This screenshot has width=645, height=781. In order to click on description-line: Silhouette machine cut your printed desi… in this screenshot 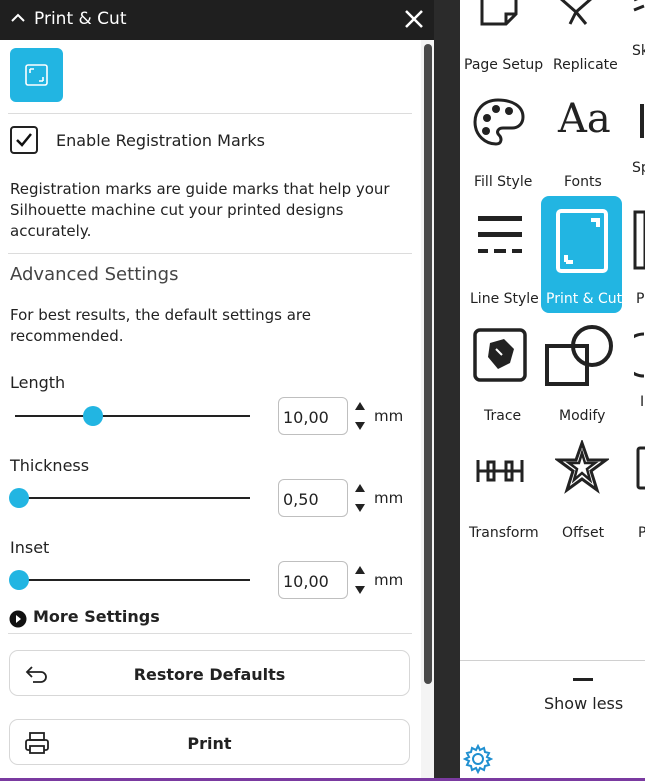, I will do `click(177, 210)`.